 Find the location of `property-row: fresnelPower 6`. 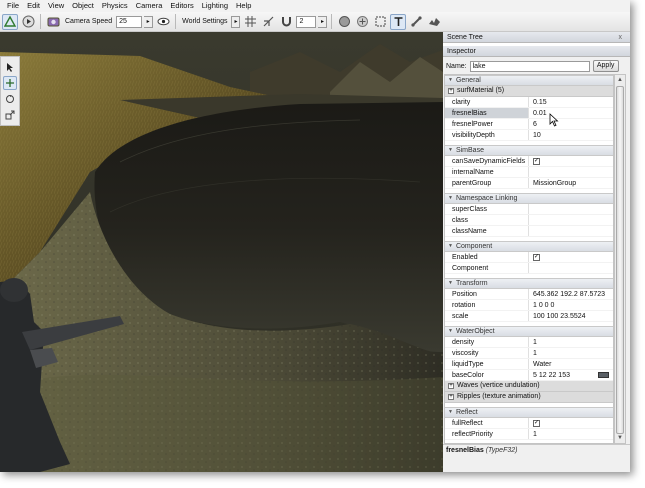

property-row: fresnelPower 6 is located at coordinates (529, 124).